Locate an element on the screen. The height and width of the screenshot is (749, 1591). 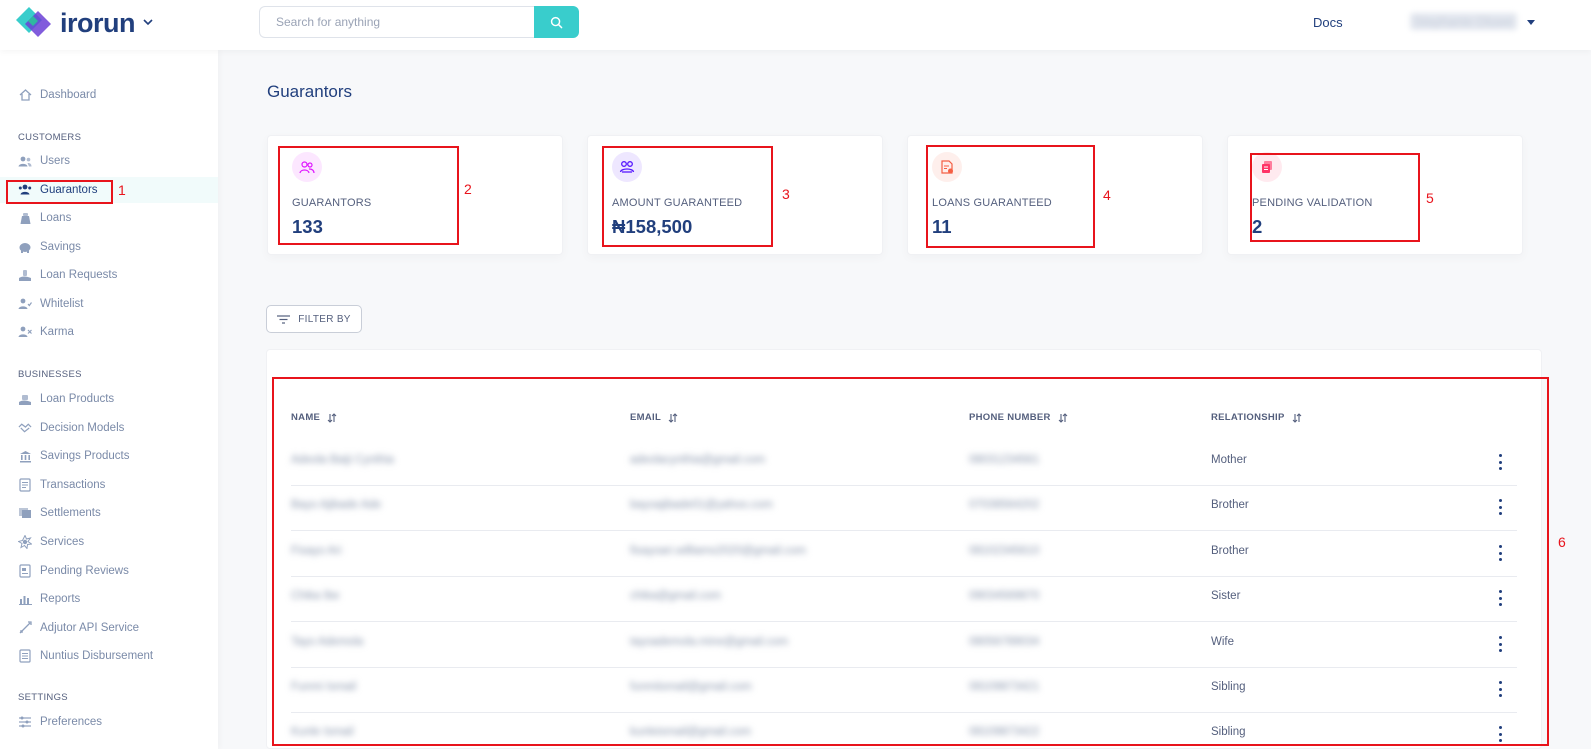
cell-relationship: Sibling is located at coordinates (1228, 687).